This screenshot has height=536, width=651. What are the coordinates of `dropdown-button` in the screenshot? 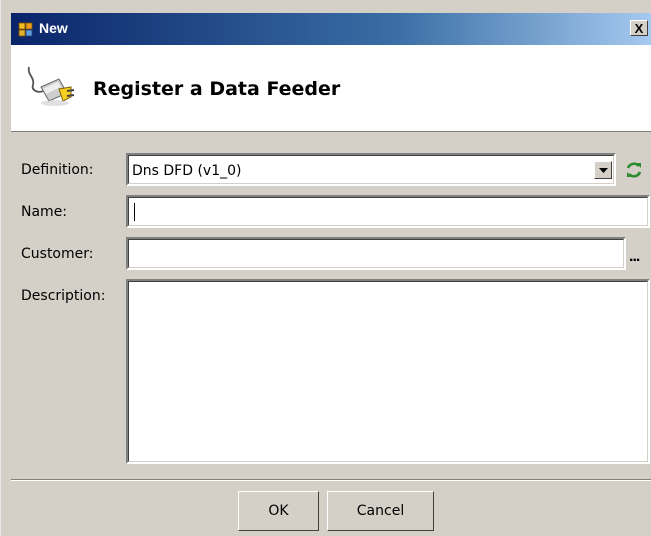 It's located at (603, 170).